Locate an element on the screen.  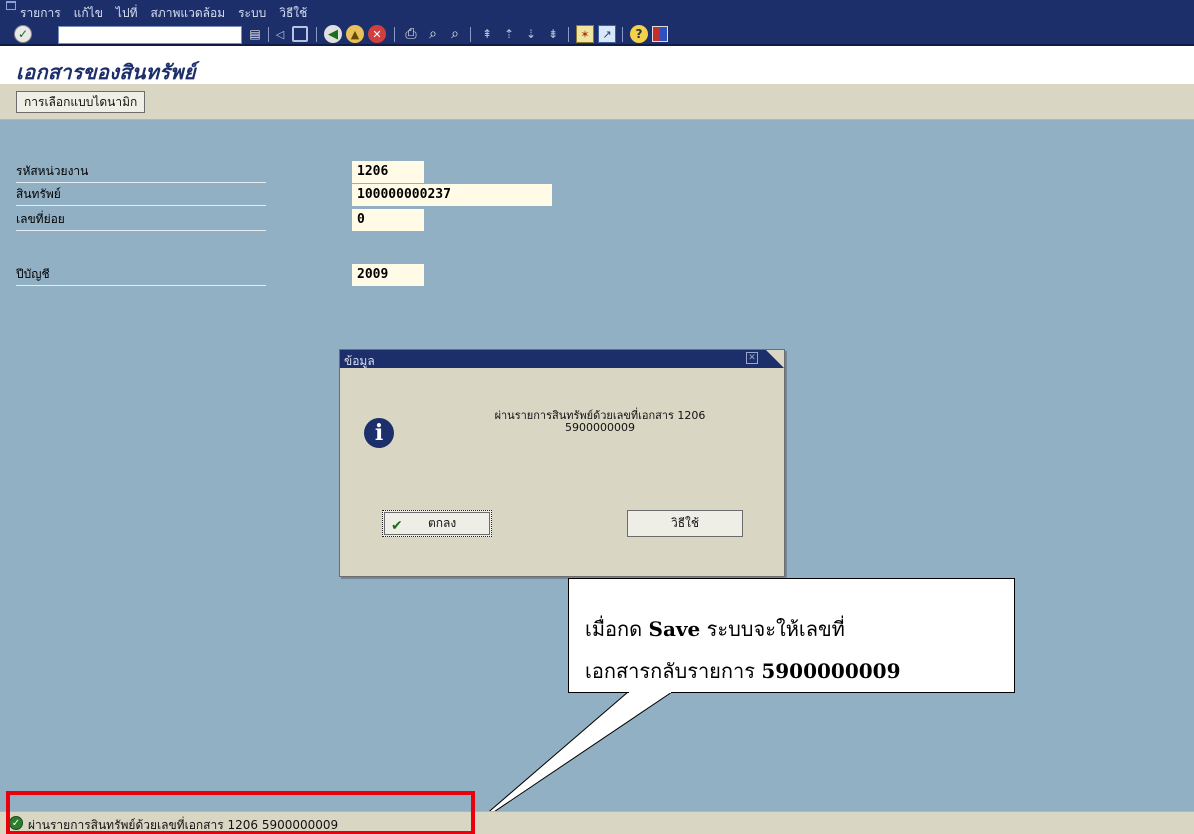
ok-button: ✔ ตกลง is located at coordinates (437, 523).